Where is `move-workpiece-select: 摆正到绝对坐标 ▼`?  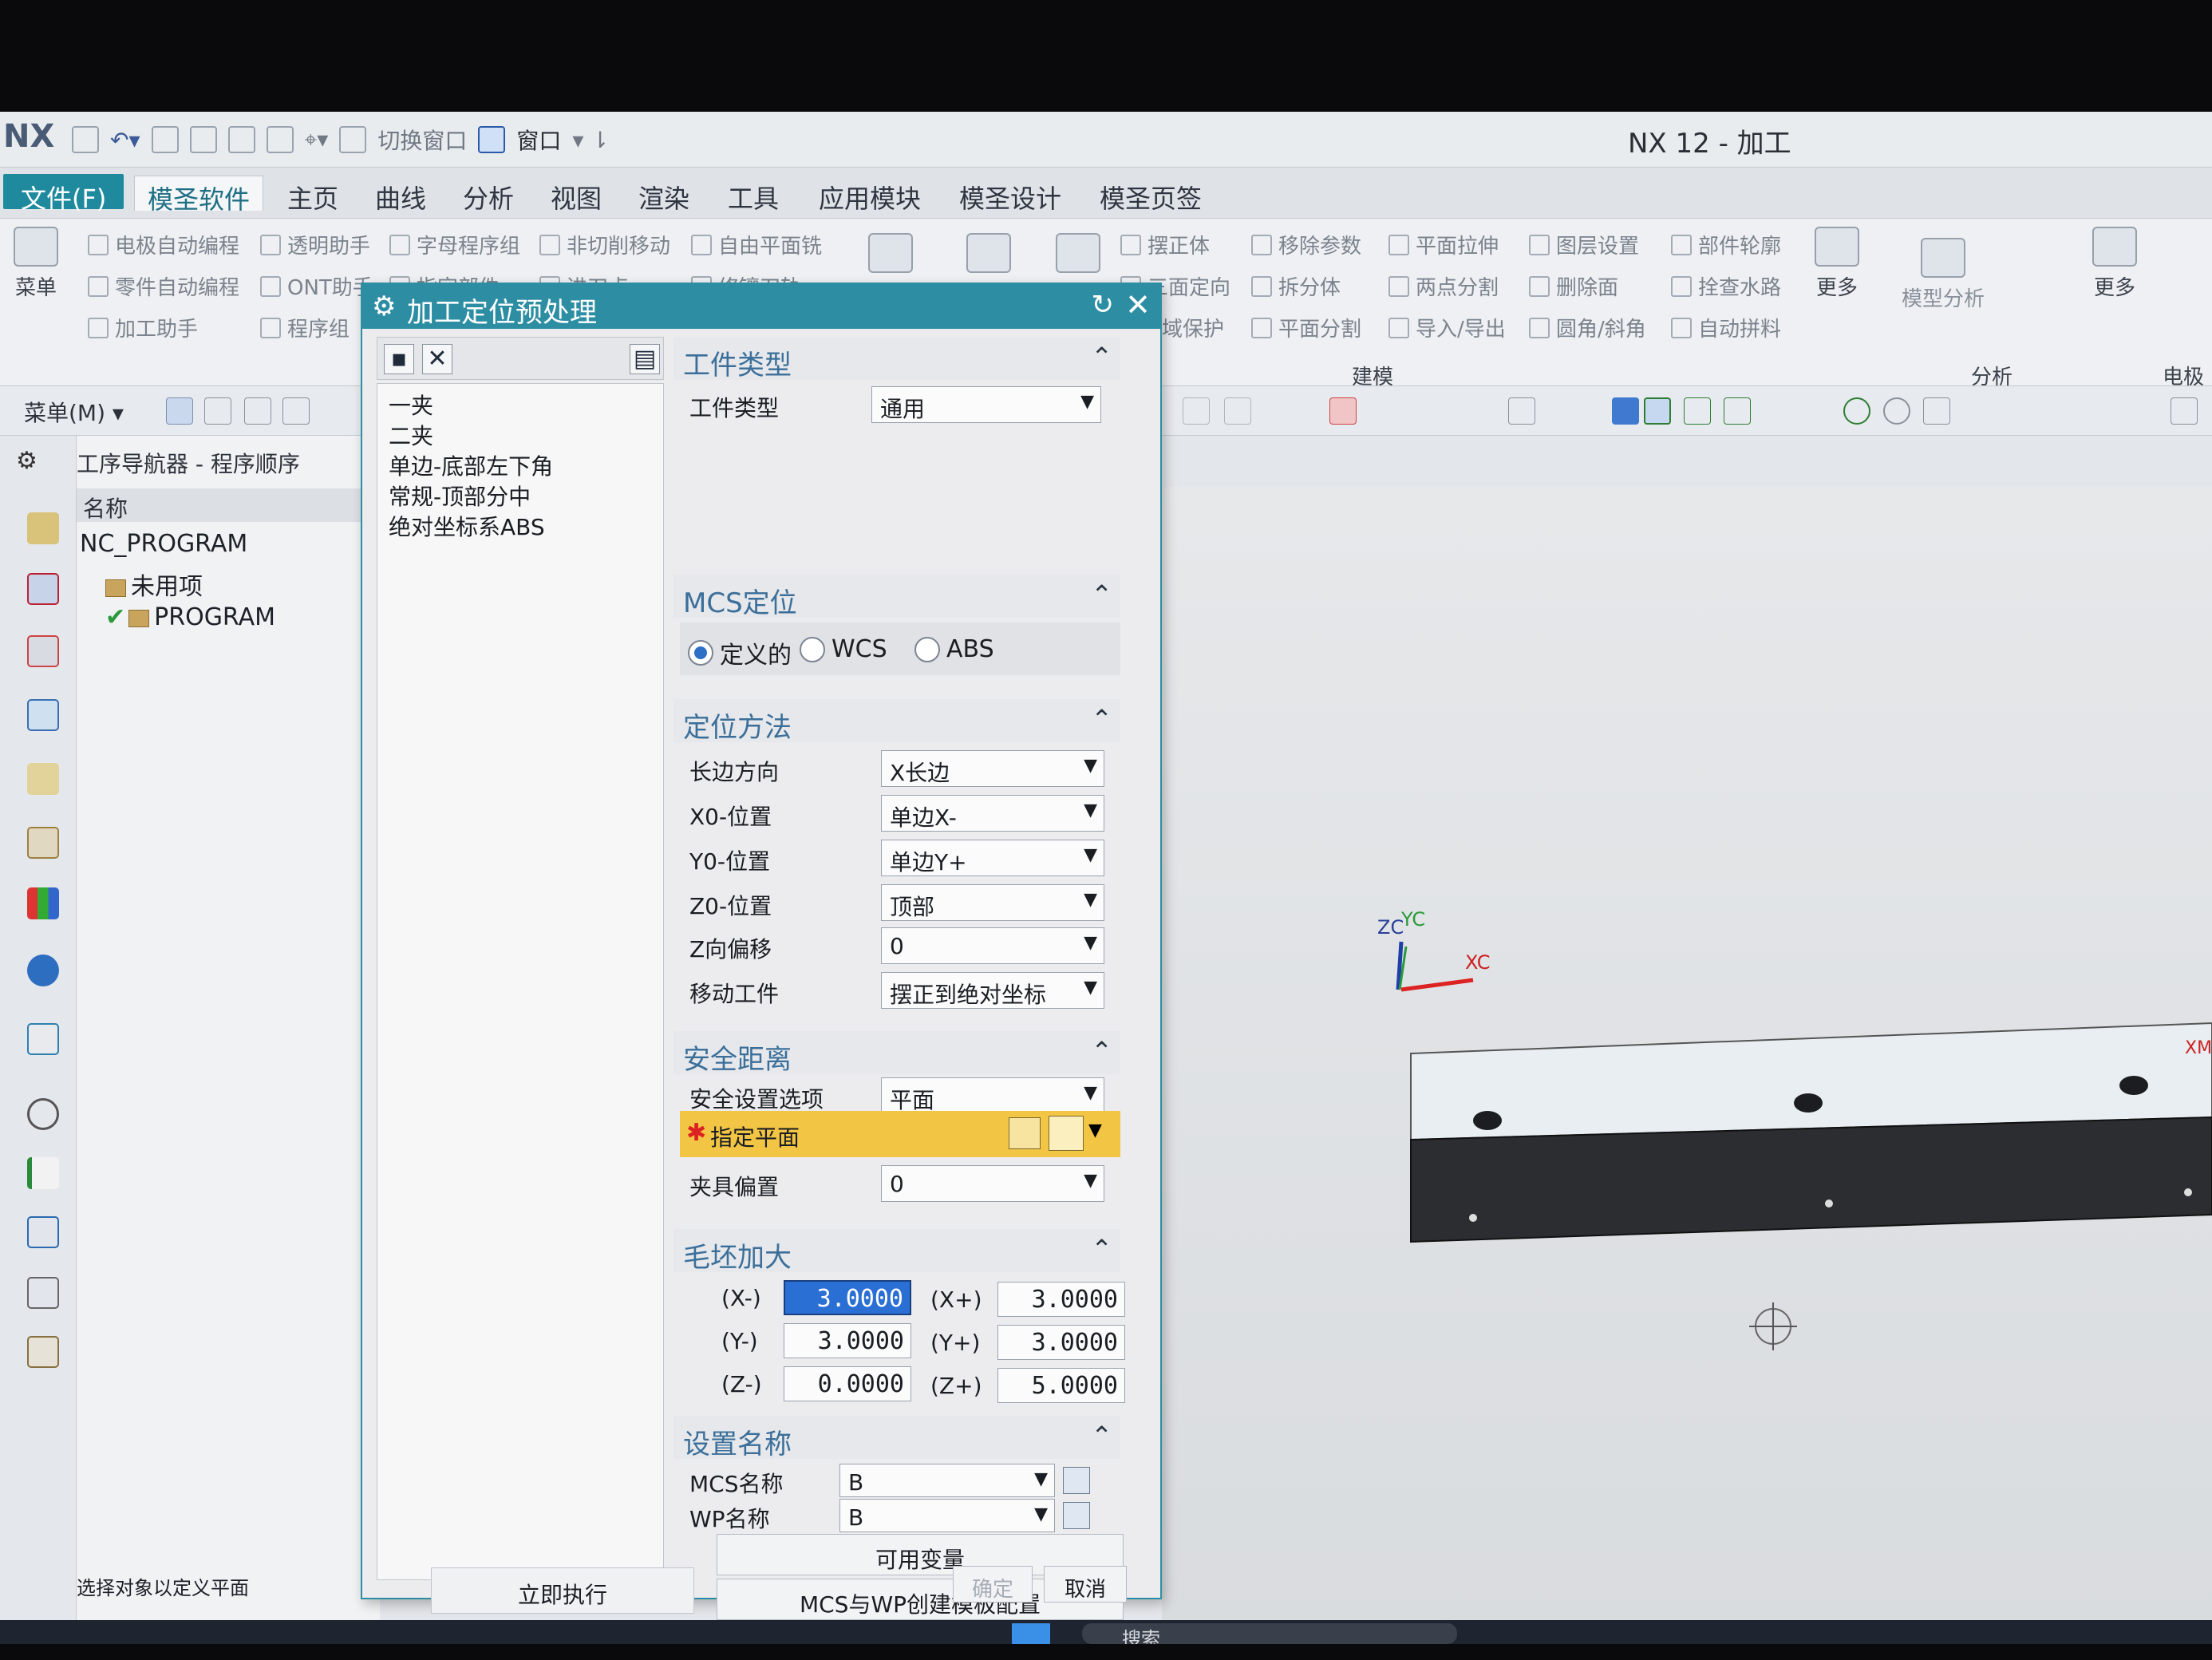
move-workpiece-select: 摆正到绝对坐标 ▼ is located at coordinates (992, 991).